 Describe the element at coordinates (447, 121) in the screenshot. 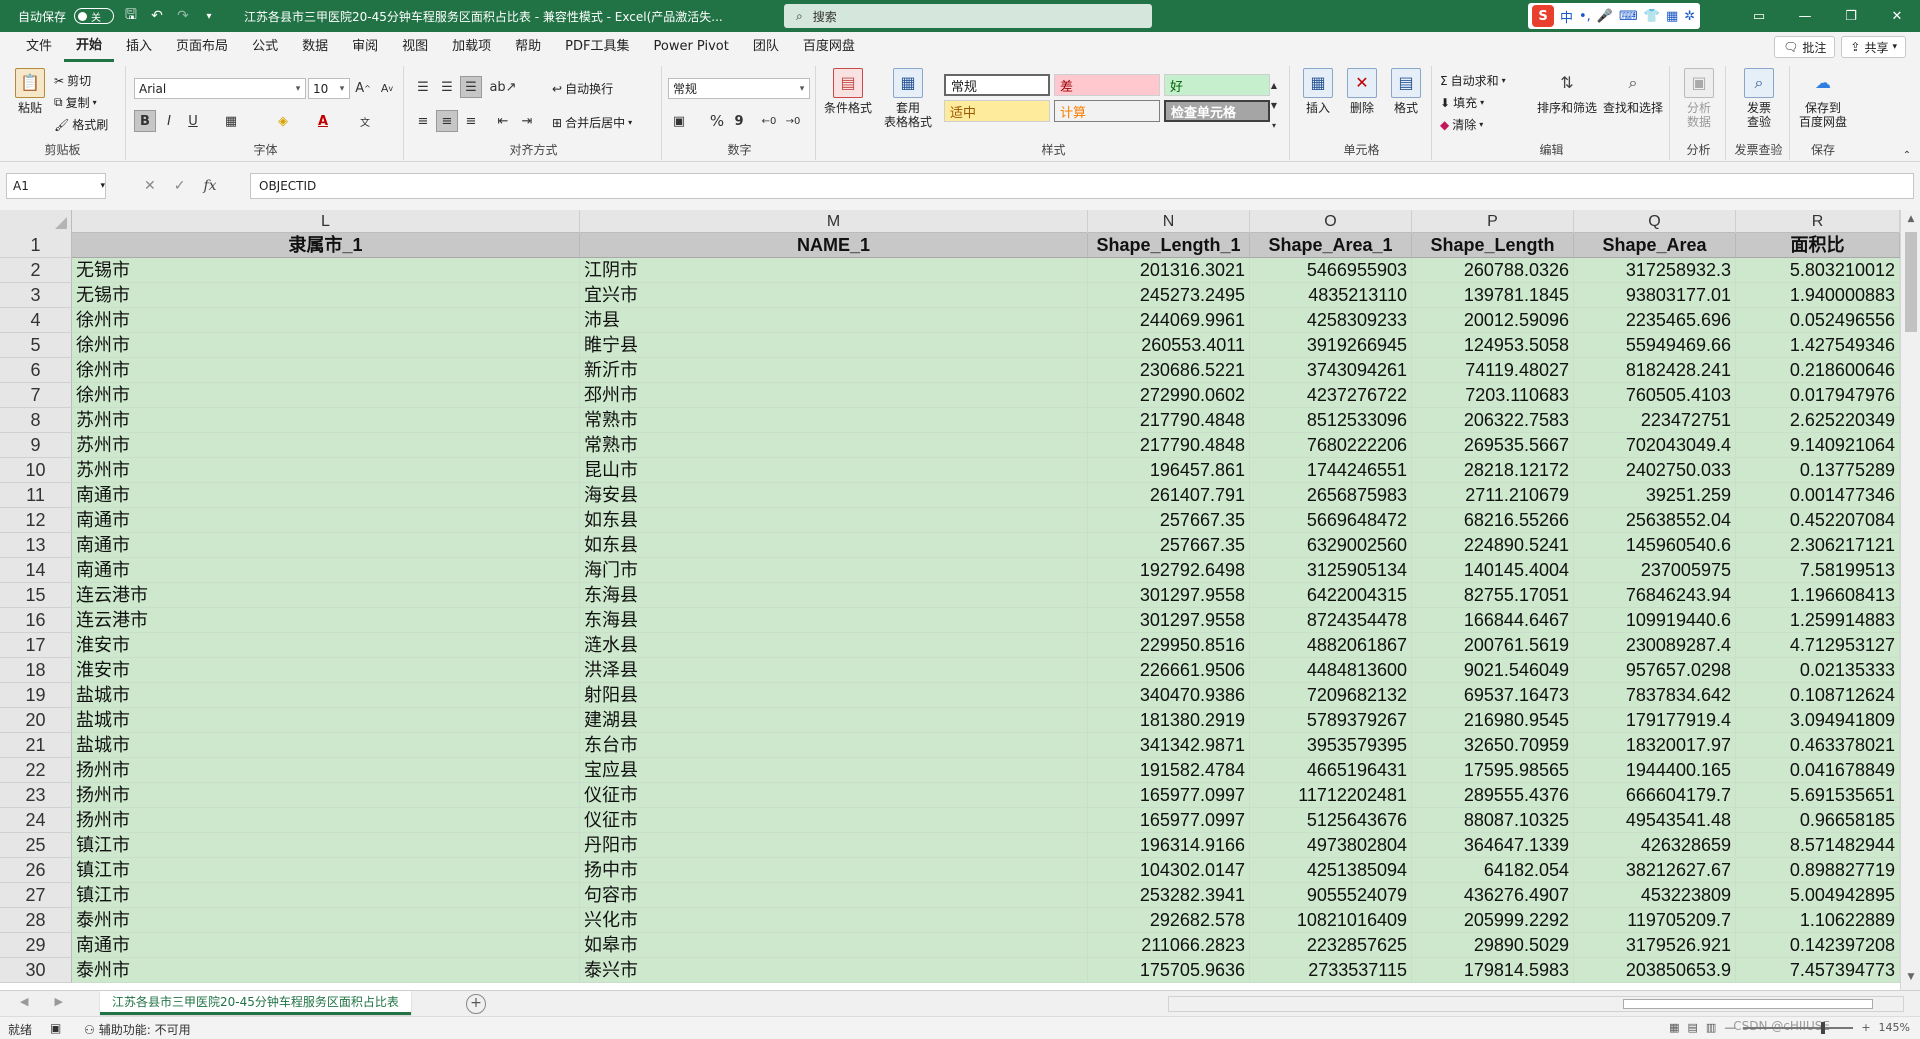

I see `align-center-icon: ≡` at that location.